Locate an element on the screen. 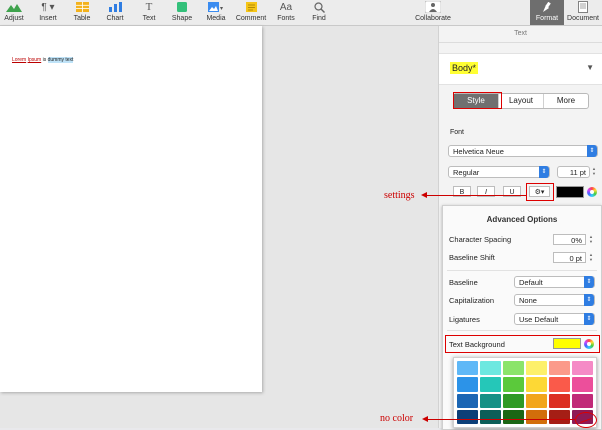 Image resolution: width=602 pixels, height=430 pixels. paragraph-style-selector: Body* ▼ is located at coordinates (520, 69).